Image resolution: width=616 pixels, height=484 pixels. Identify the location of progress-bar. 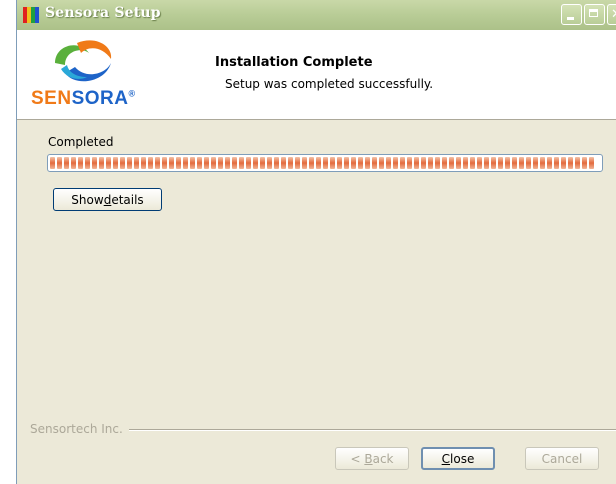
(325, 163).